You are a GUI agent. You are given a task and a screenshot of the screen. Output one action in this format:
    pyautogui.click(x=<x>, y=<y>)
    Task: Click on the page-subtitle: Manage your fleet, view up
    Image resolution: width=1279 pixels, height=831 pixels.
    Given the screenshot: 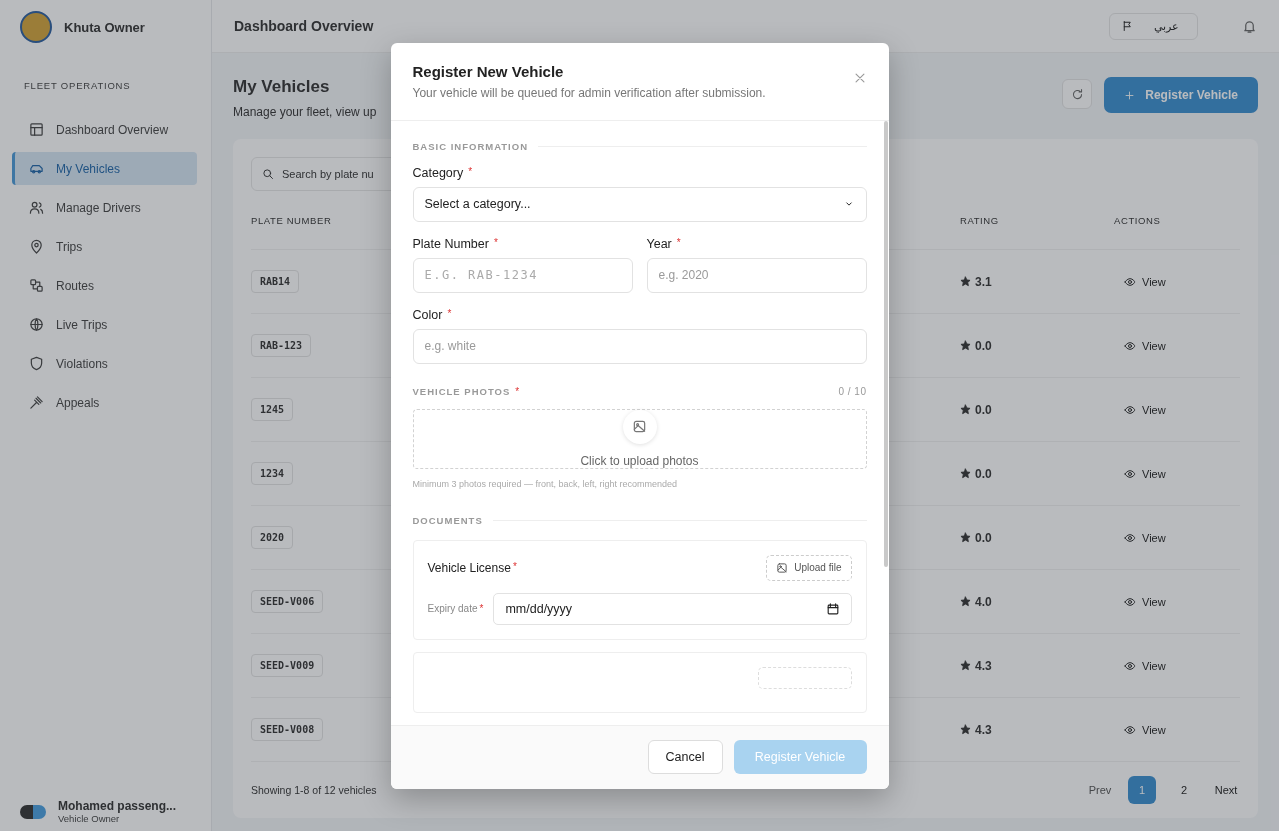 What is the action you would take?
    pyautogui.click(x=305, y=112)
    